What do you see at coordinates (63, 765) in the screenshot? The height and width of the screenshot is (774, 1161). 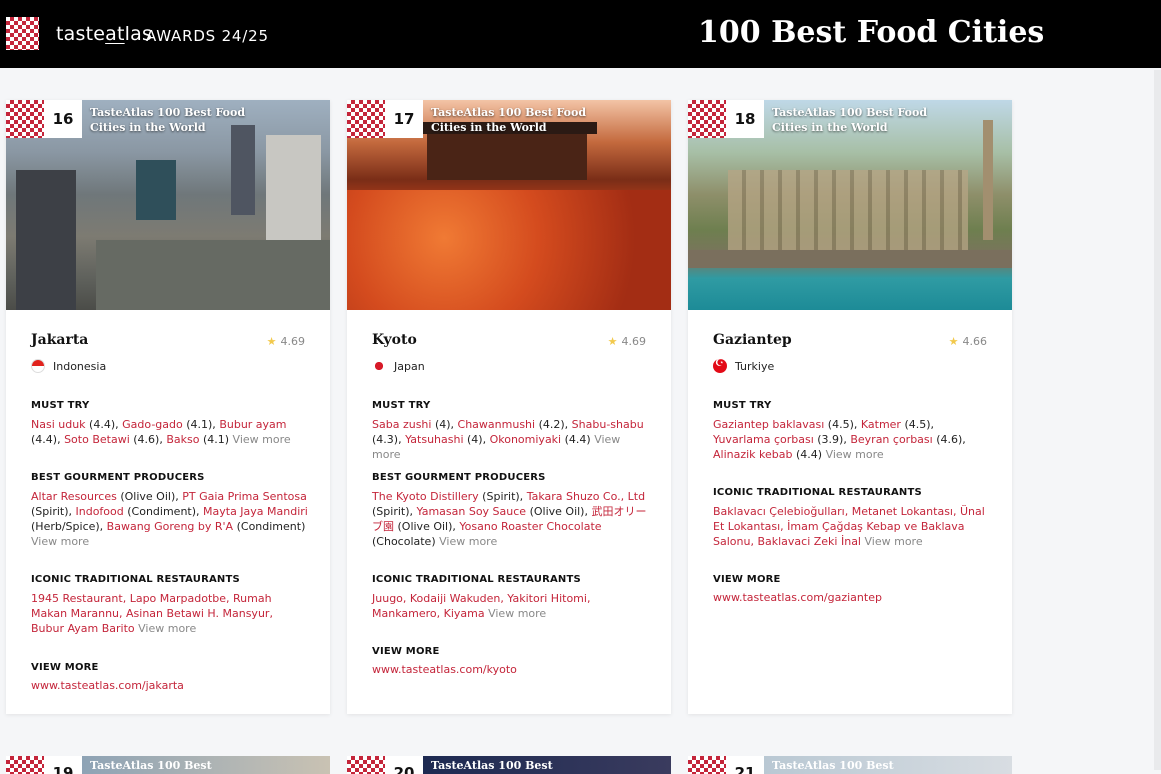 I see `rank-number: 19` at bounding box center [63, 765].